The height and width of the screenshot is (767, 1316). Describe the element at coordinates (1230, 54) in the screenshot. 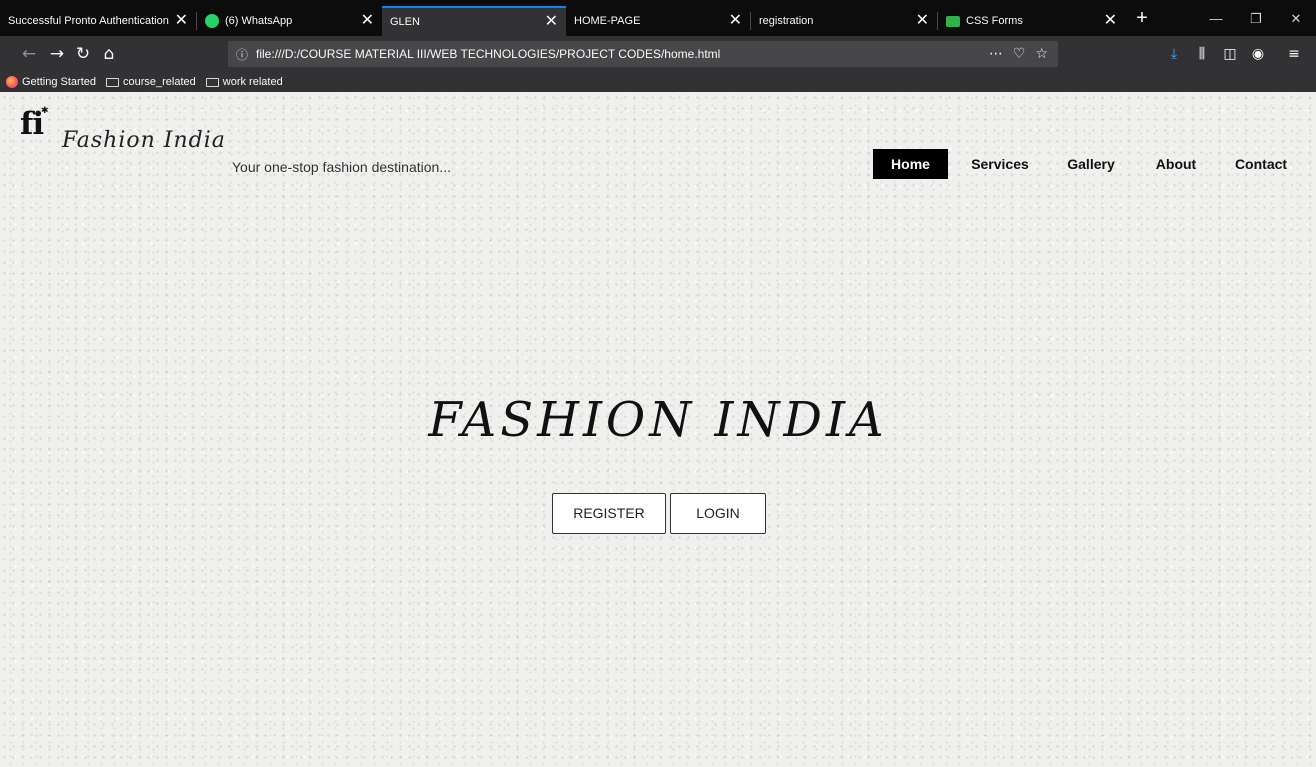

I see `sidebar-icon: ◫` at that location.